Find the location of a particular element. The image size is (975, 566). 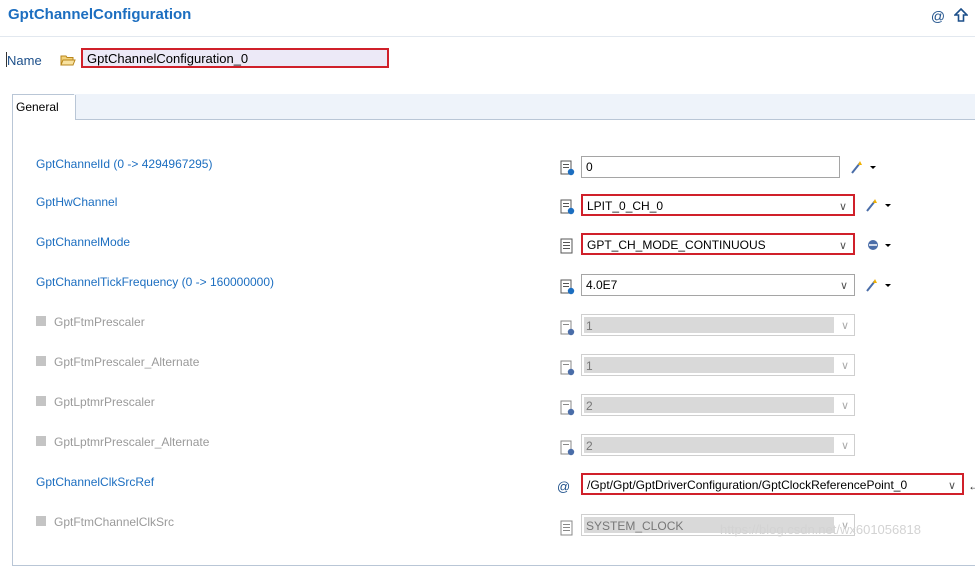

tab-general-label: General is located at coordinates (37, 107).